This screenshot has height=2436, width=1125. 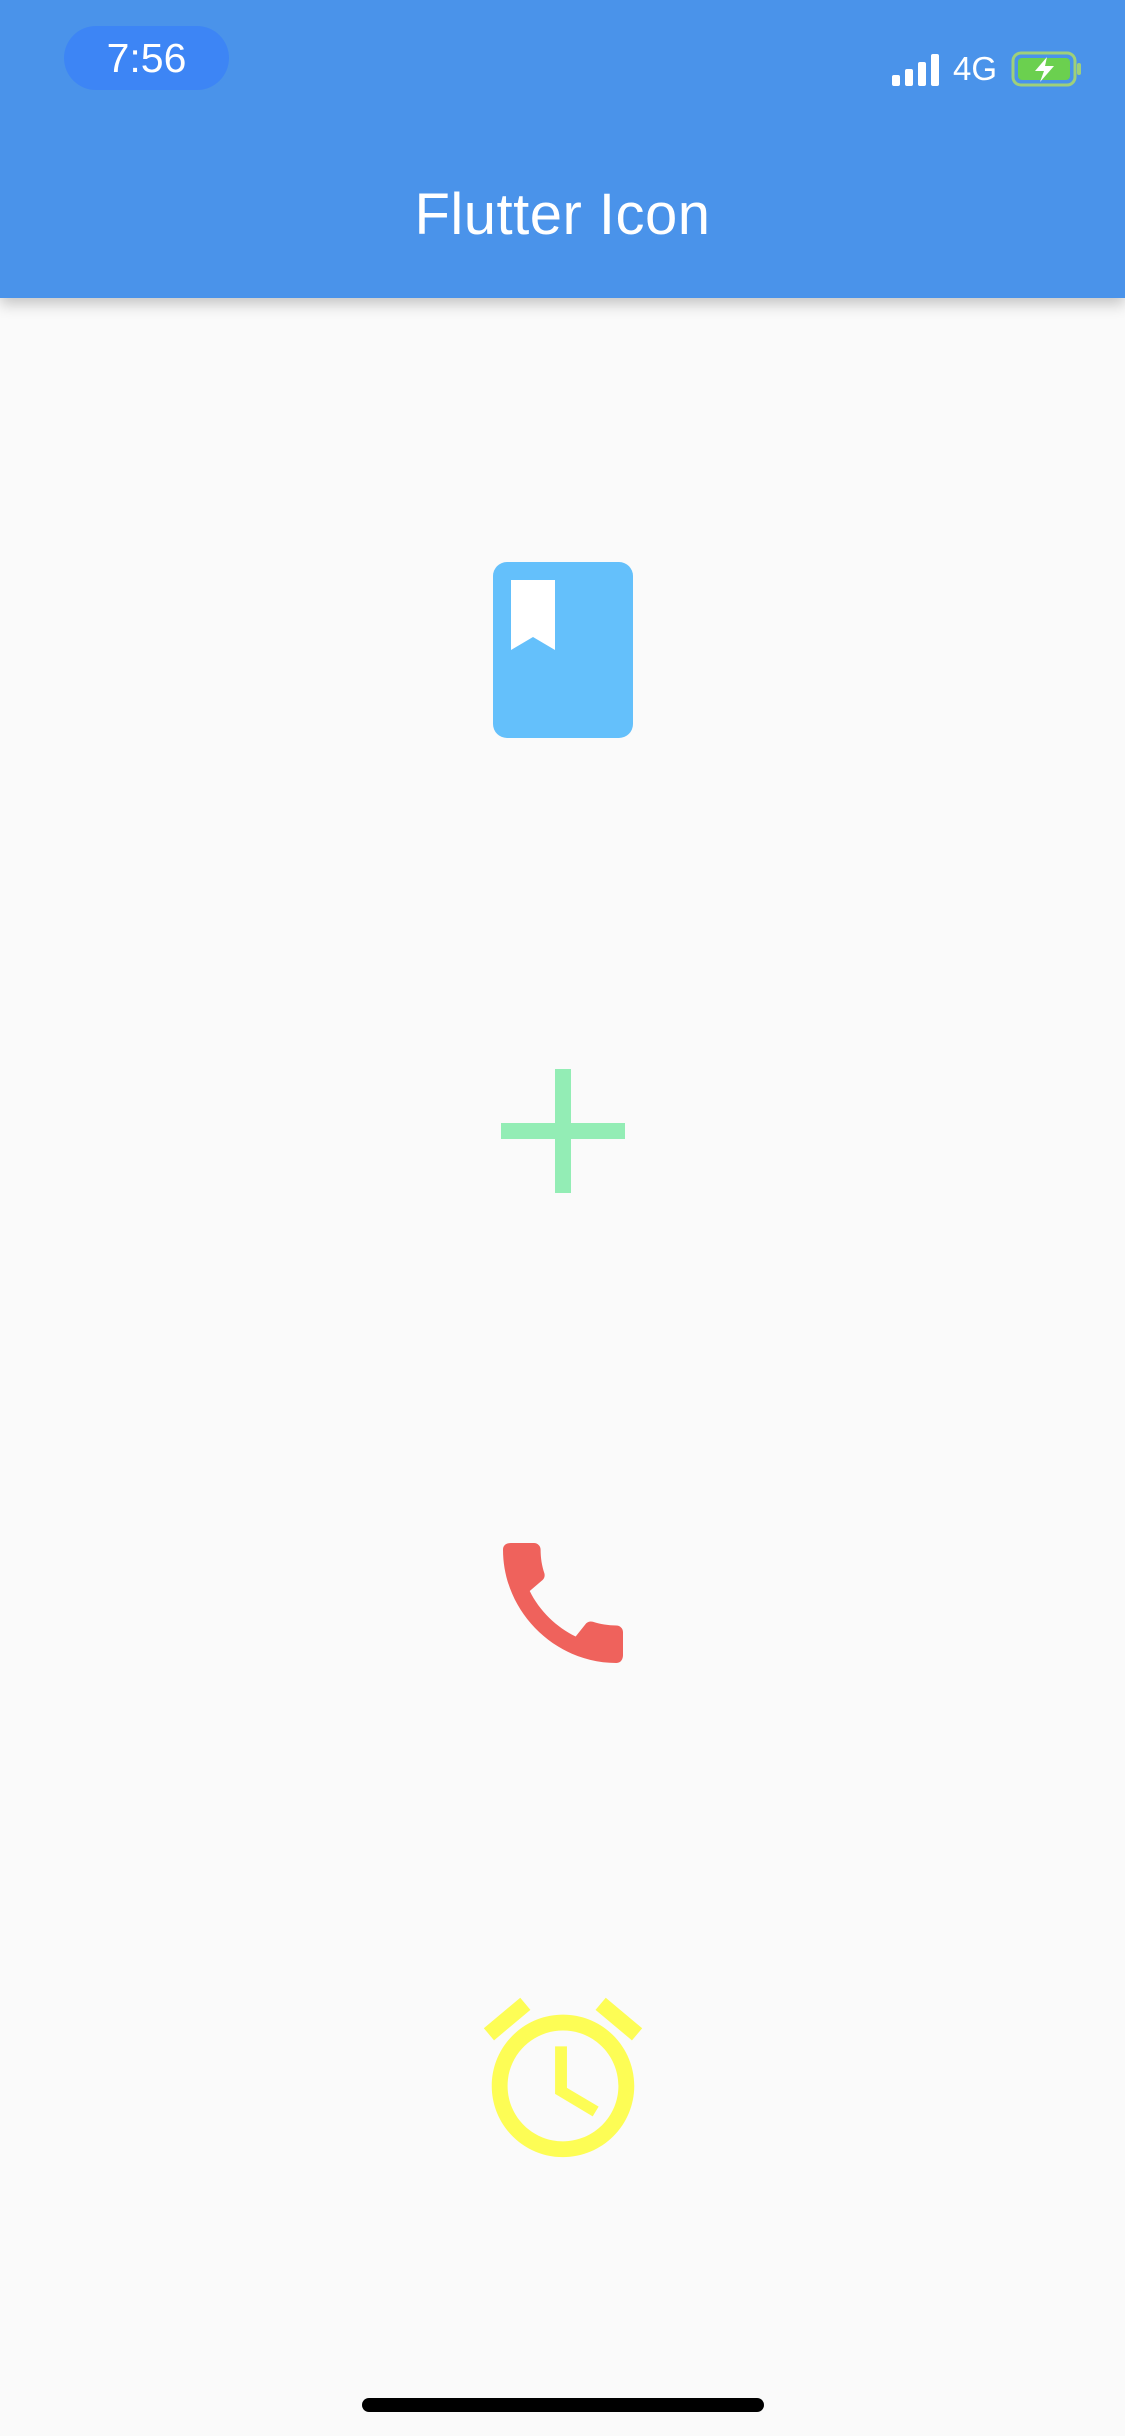 I want to click on add-icon, so click(x=562, y=1131).